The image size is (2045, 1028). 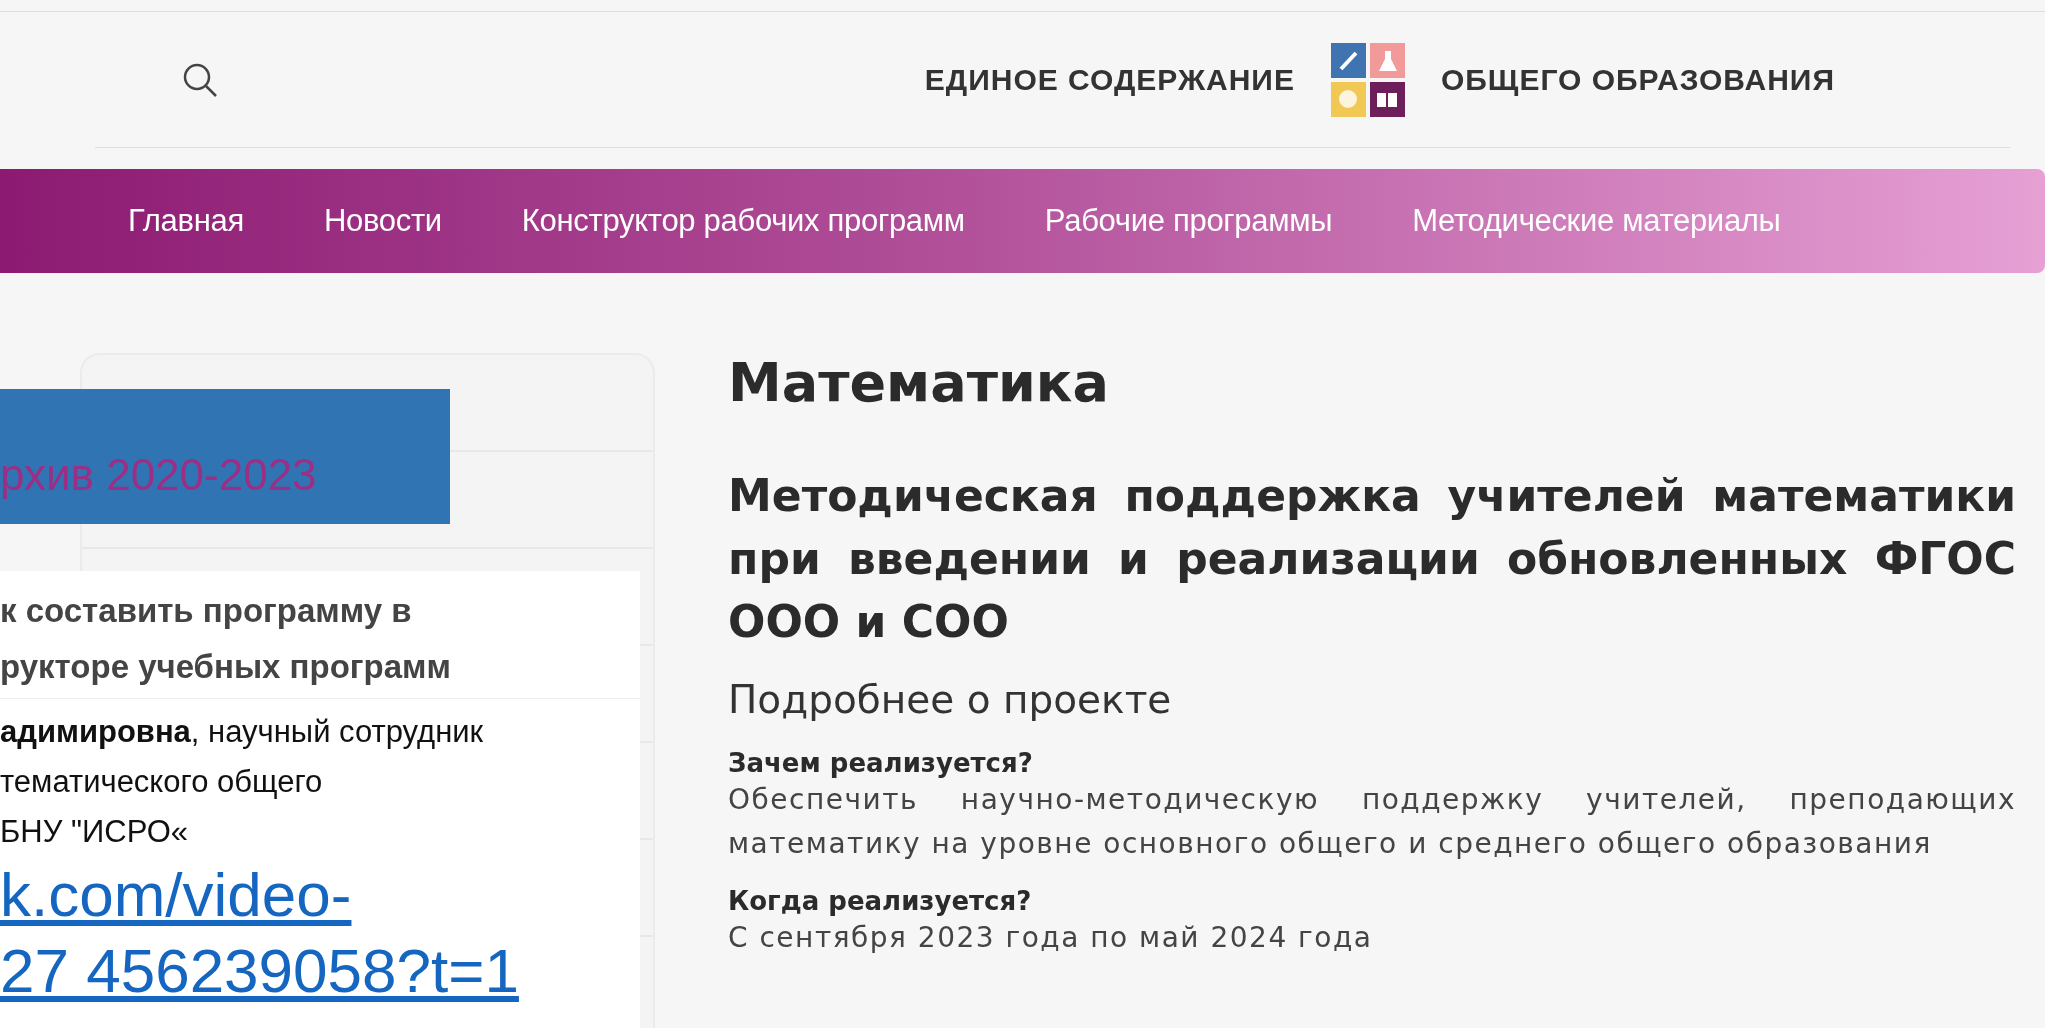 I want to click on author-text: адимировна, научный сотрудник, so click(x=242, y=732).